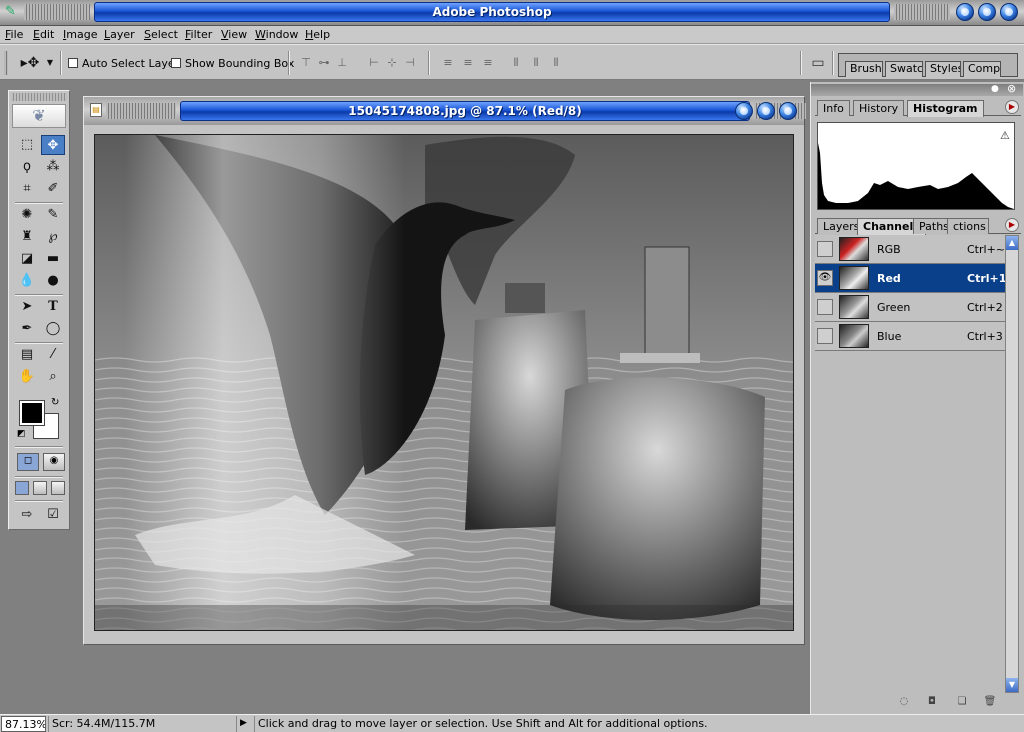 This screenshot has height=732, width=1024. What do you see at coordinates (32, 413) in the screenshot?
I see `foreground-color-swatch` at bounding box center [32, 413].